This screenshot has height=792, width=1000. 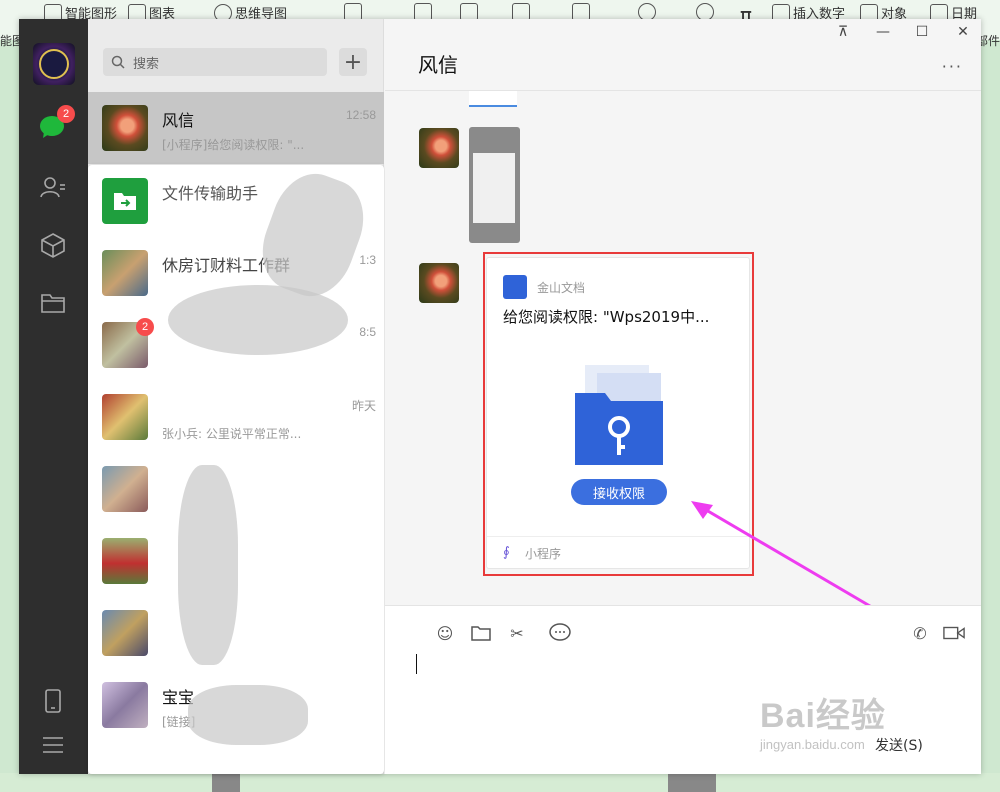 I want to click on image-message, so click(x=493, y=99).